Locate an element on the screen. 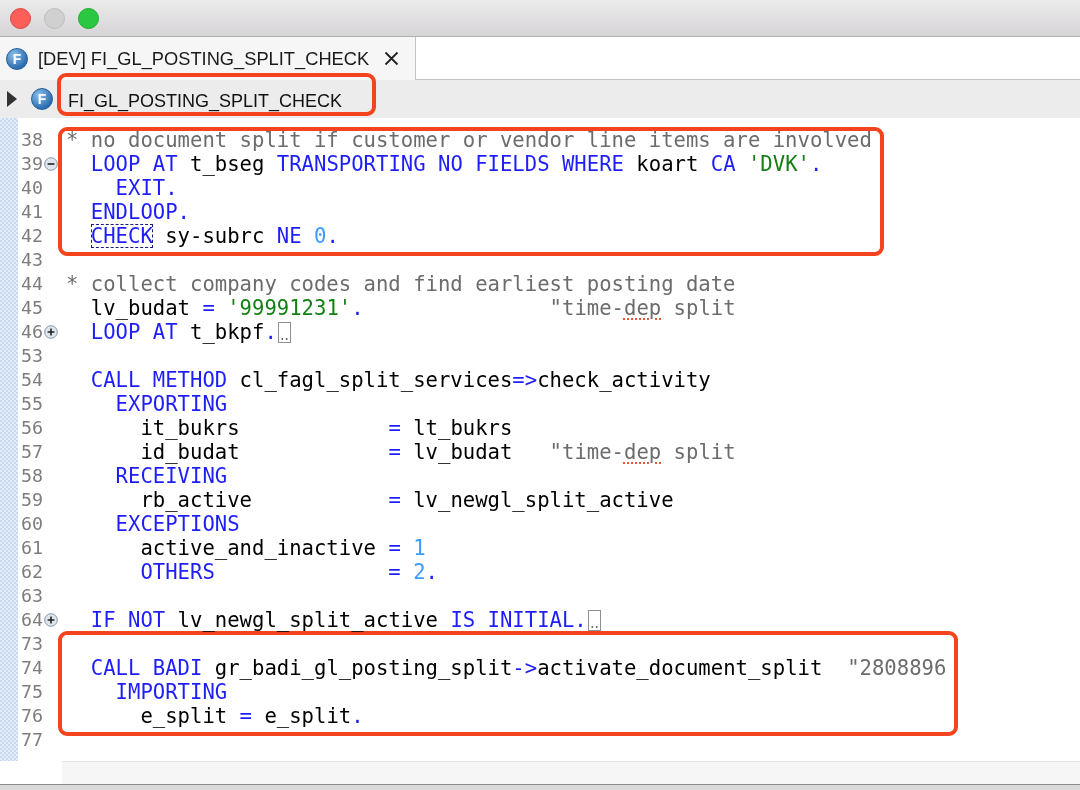 Image resolution: width=1080 pixels, height=790 pixels. line-number: 45 is located at coordinates (31, 308).